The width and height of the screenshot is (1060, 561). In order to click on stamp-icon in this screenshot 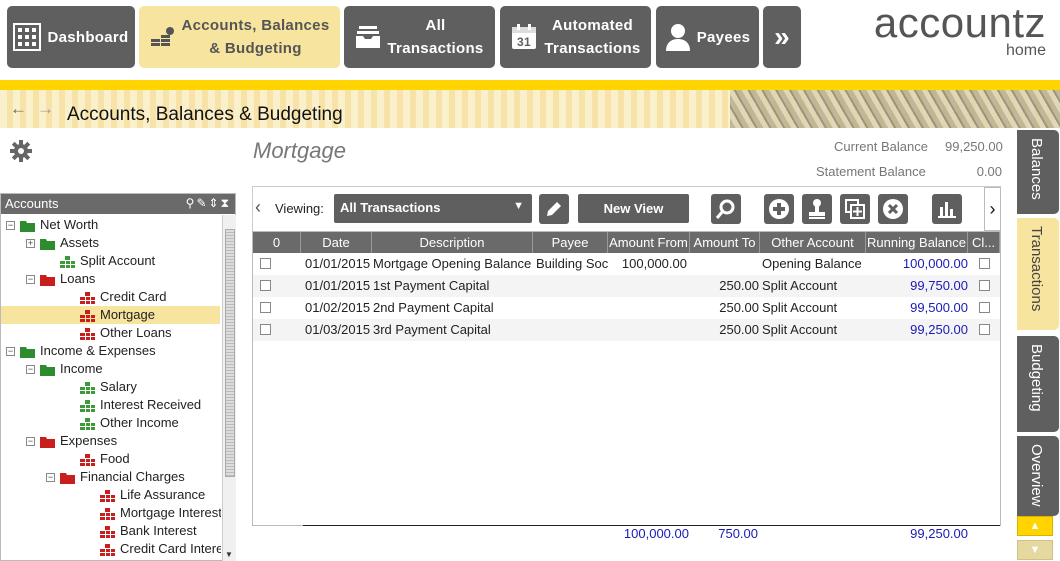, I will do `click(817, 209)`.